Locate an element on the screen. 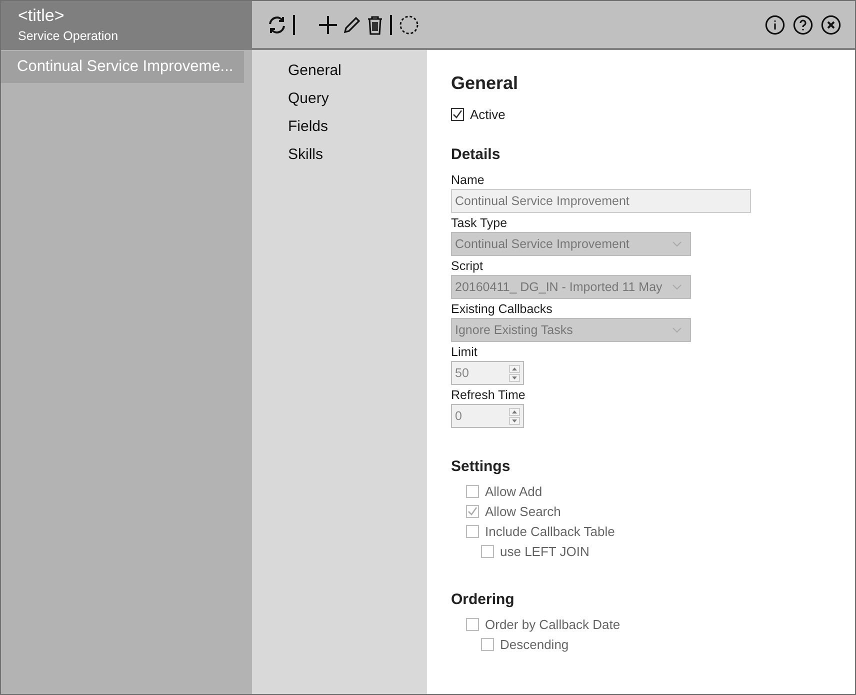  field-label: Refresh Time is located at coordinates (488, 395).